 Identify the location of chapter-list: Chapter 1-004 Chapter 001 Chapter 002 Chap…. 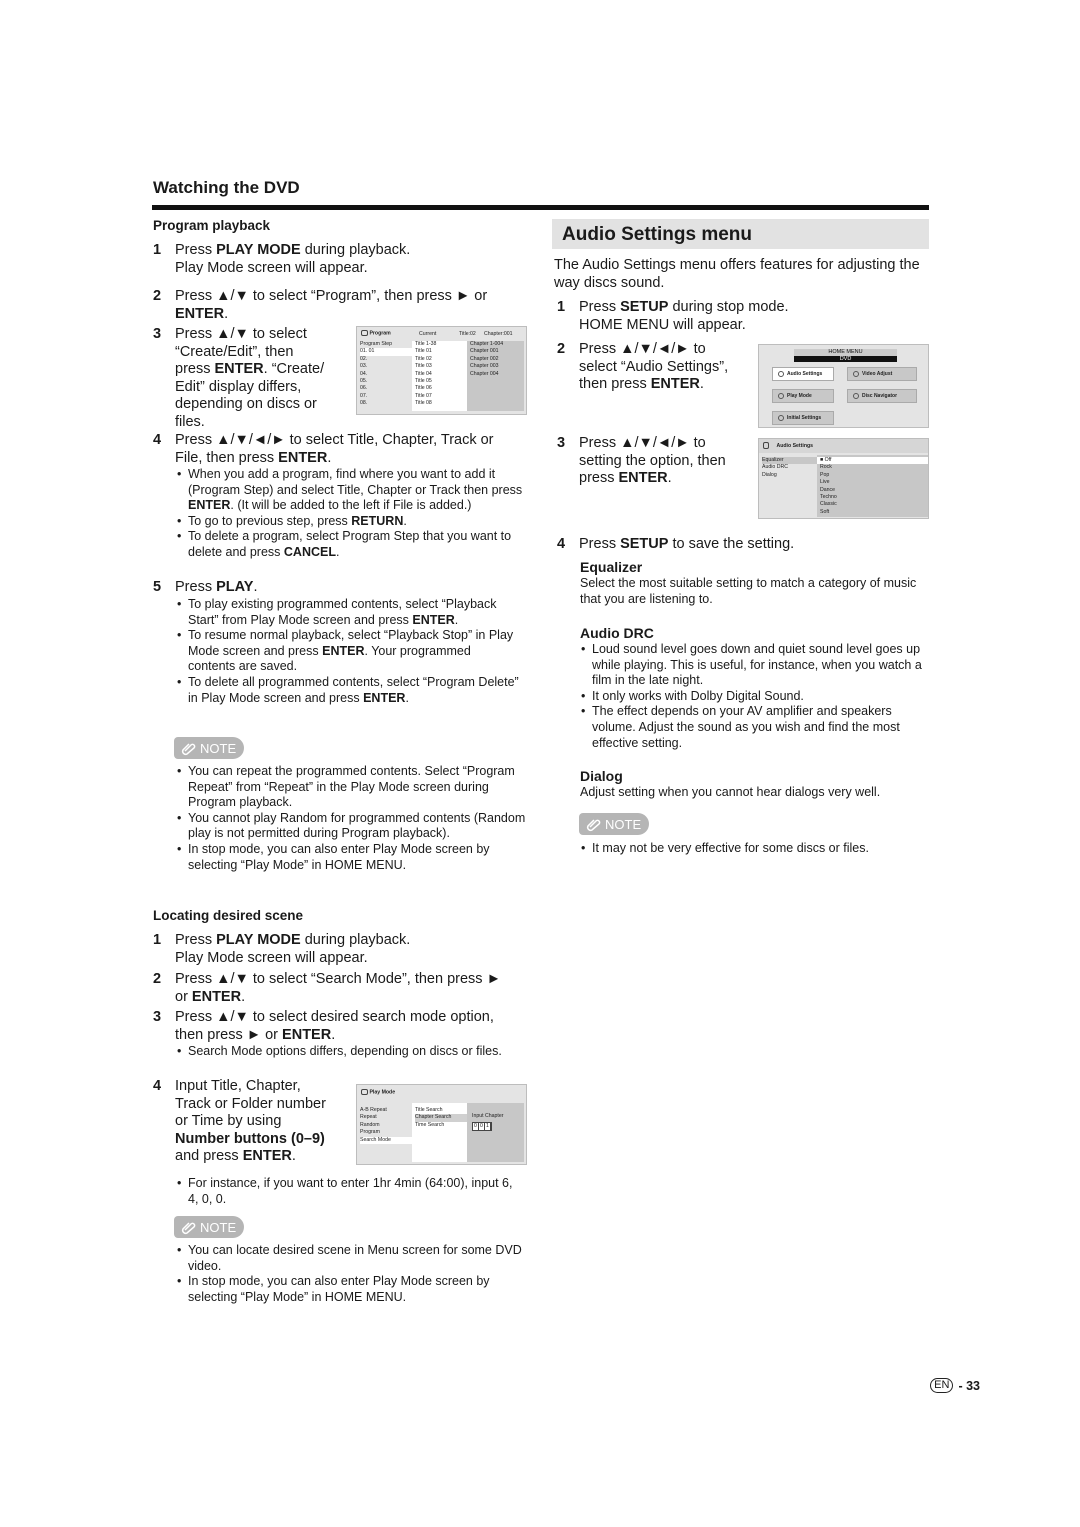
(495, 376).